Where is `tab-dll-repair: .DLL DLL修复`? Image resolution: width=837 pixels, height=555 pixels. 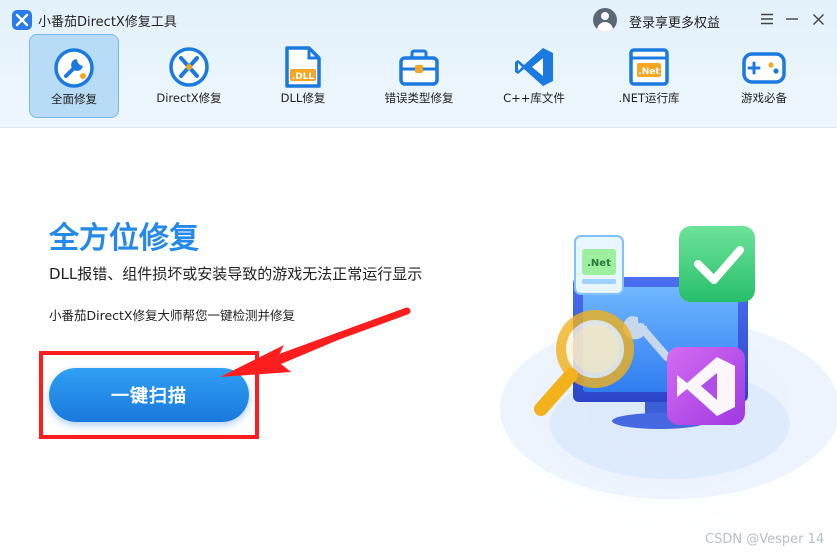
tab-dll-repair: .DLL DLL修复 is located at coordinates (303, 76).